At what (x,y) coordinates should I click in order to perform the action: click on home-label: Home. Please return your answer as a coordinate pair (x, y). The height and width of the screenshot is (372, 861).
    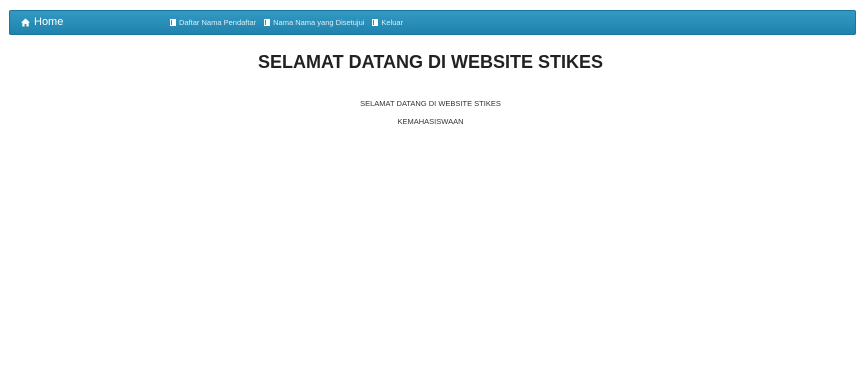
    Looking at the image, I should click on (49, 22).